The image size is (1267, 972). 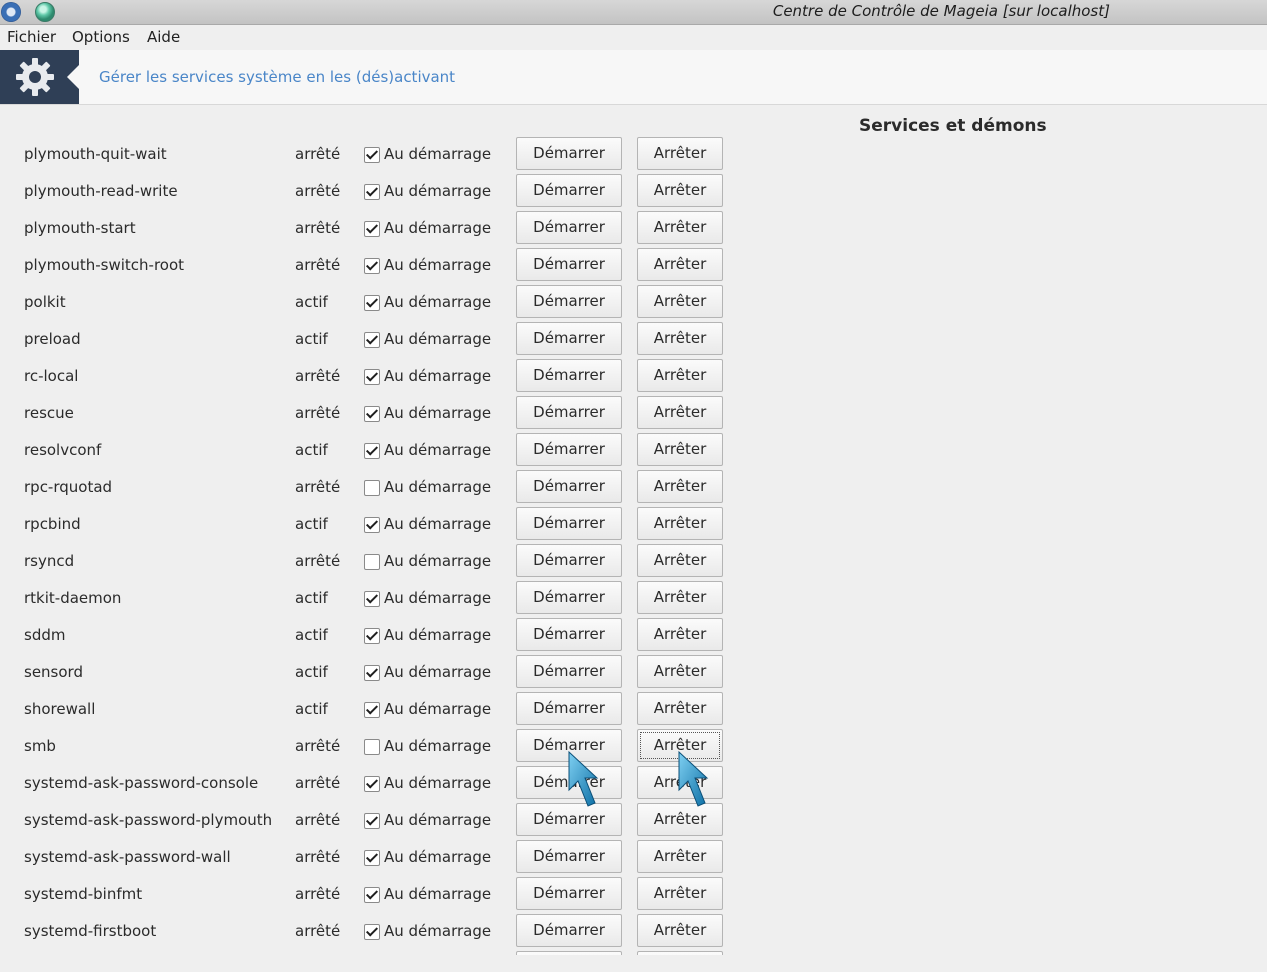 What do you see at coordinates (11, 12) in the screenshot?
I see `mageia-gear-icon` at bounding box center [11, 12].